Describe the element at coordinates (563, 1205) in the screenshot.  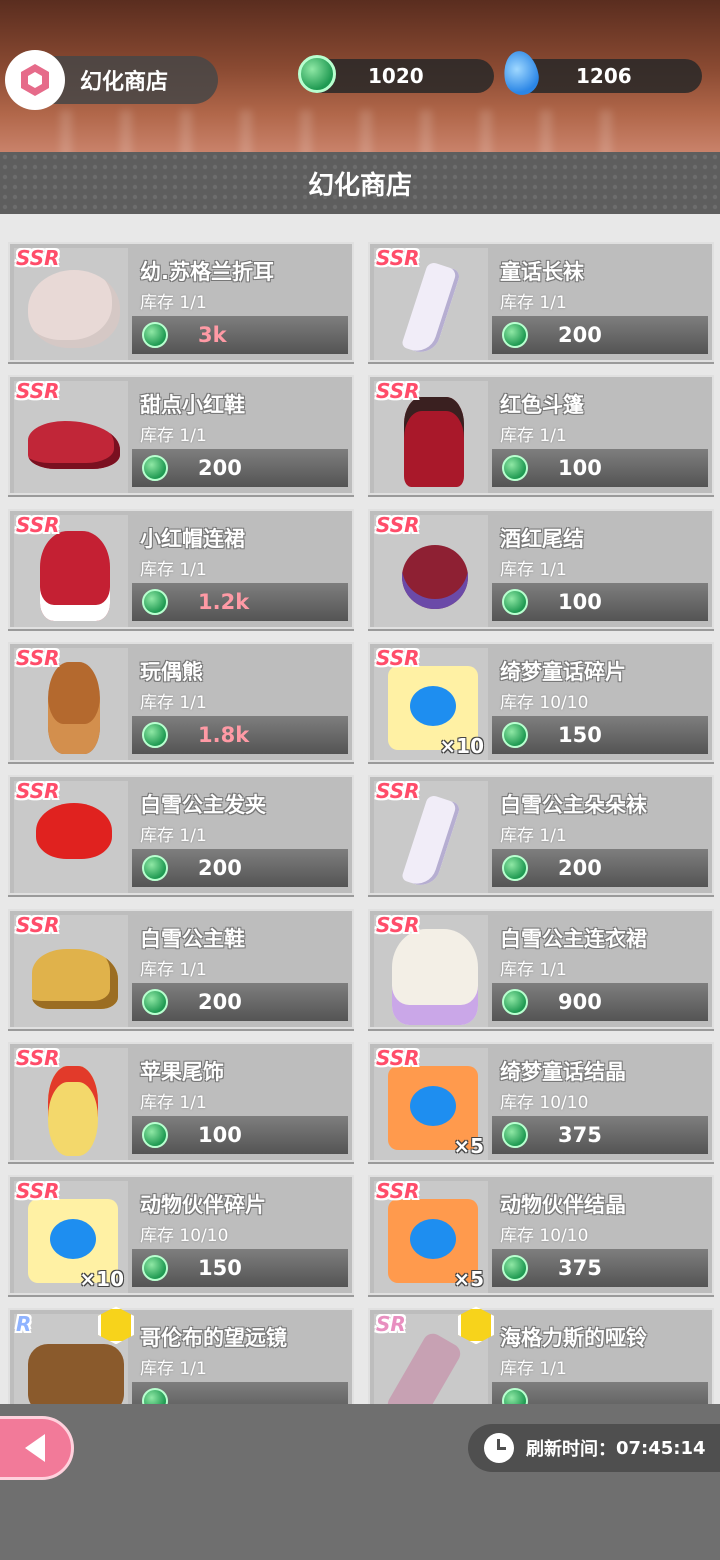
I see `item-name: 动物伙伴结晶` at that location.